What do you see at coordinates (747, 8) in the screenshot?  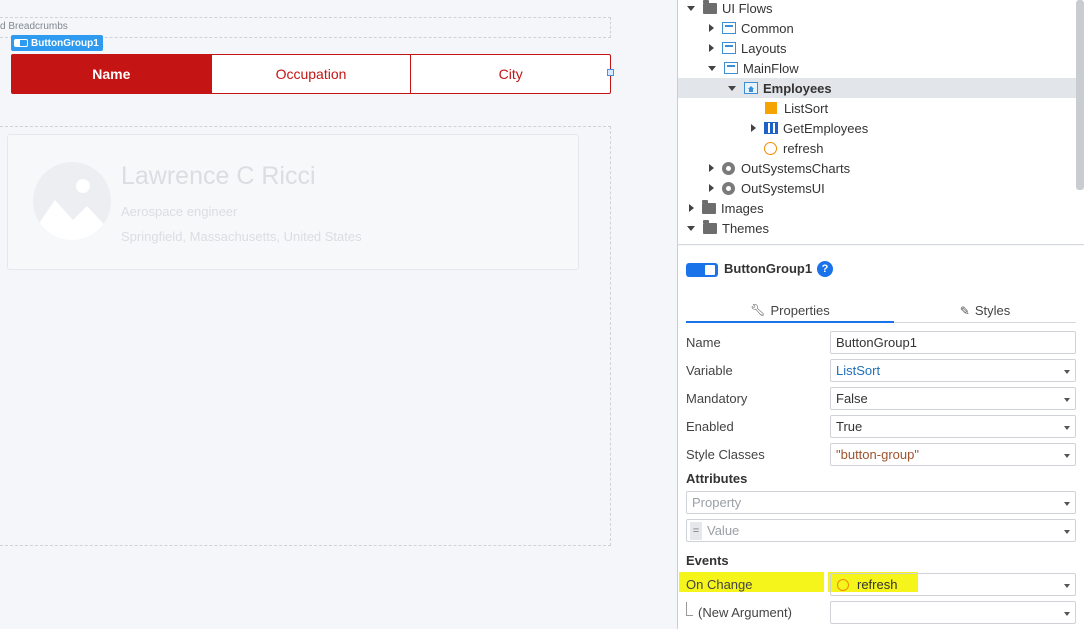 I see `tree-item-label: UI Flows` at bounding box center [747, 8].